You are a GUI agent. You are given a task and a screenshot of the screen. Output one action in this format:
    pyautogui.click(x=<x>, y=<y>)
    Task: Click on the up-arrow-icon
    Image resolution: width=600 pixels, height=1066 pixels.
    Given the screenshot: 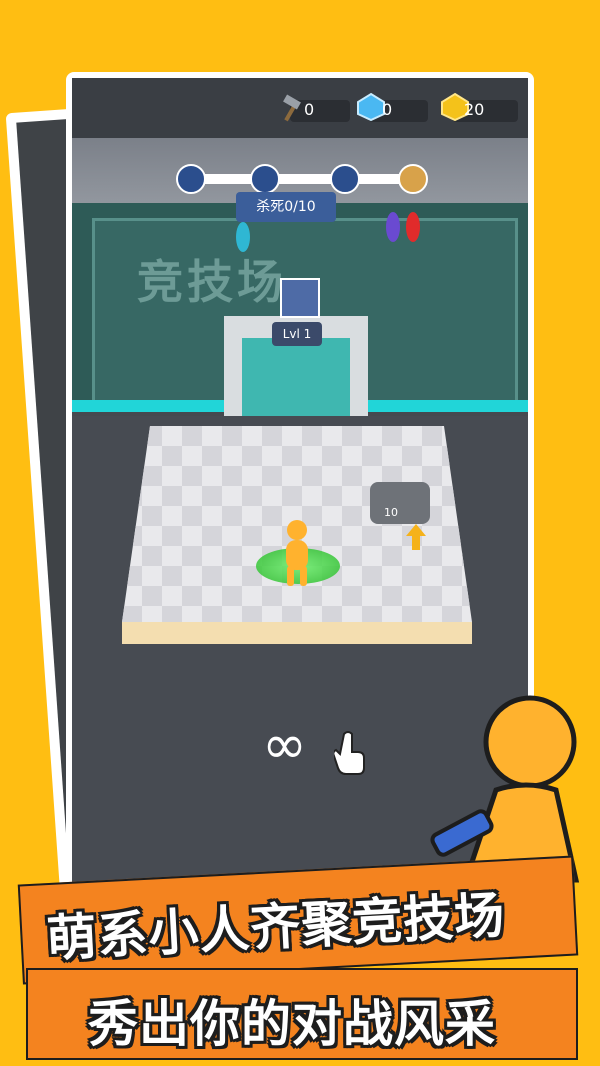 What is the action you would take?
    pyautogui.click(x=416, y=537)
    